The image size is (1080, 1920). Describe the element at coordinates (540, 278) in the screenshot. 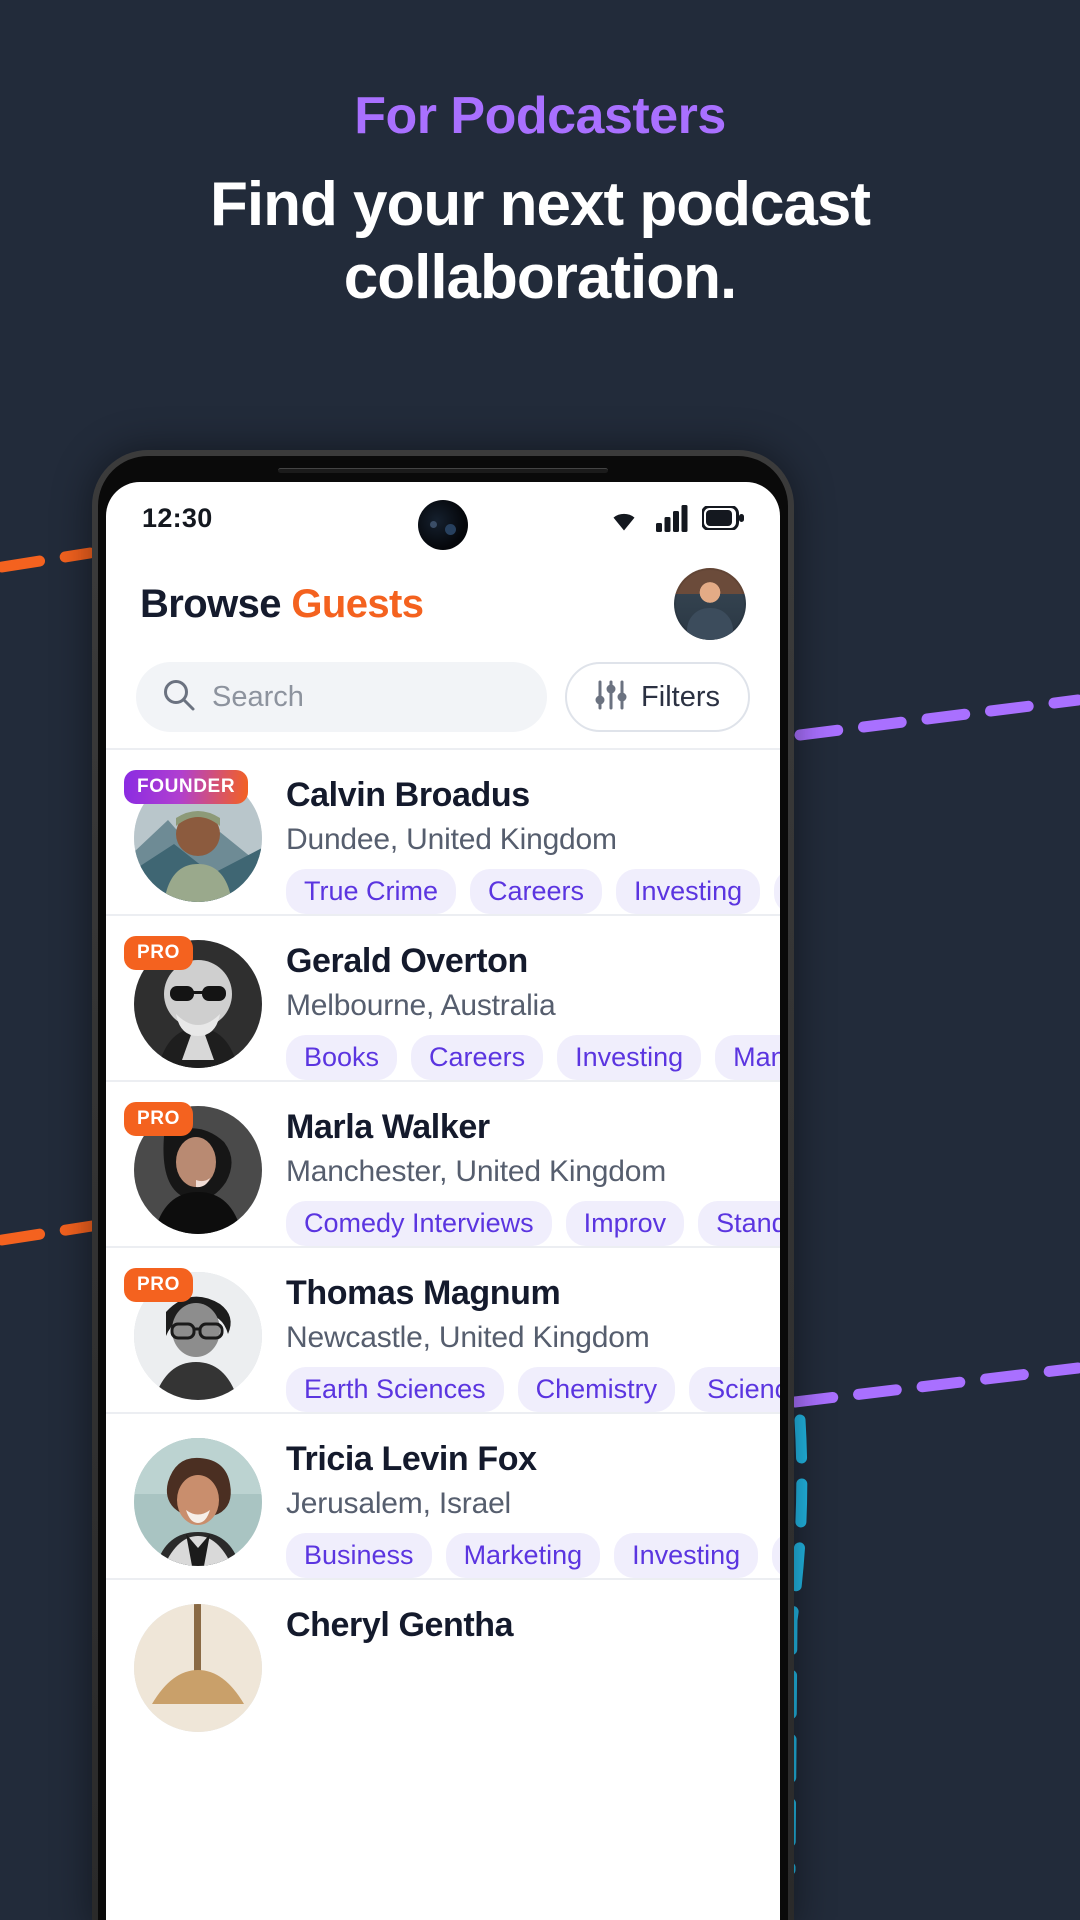

I see `headline-line-2: collaboration.` at that location.